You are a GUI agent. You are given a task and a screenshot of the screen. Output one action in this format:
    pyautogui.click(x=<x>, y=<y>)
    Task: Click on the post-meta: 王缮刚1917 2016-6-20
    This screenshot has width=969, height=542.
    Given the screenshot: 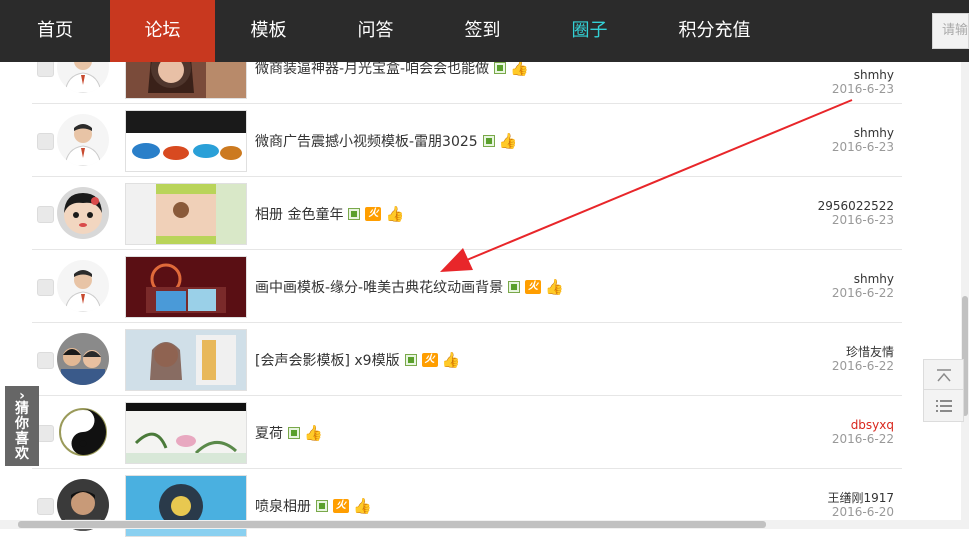 What is the action you would take?
    pyautogui.click(x=860, y=505)
    